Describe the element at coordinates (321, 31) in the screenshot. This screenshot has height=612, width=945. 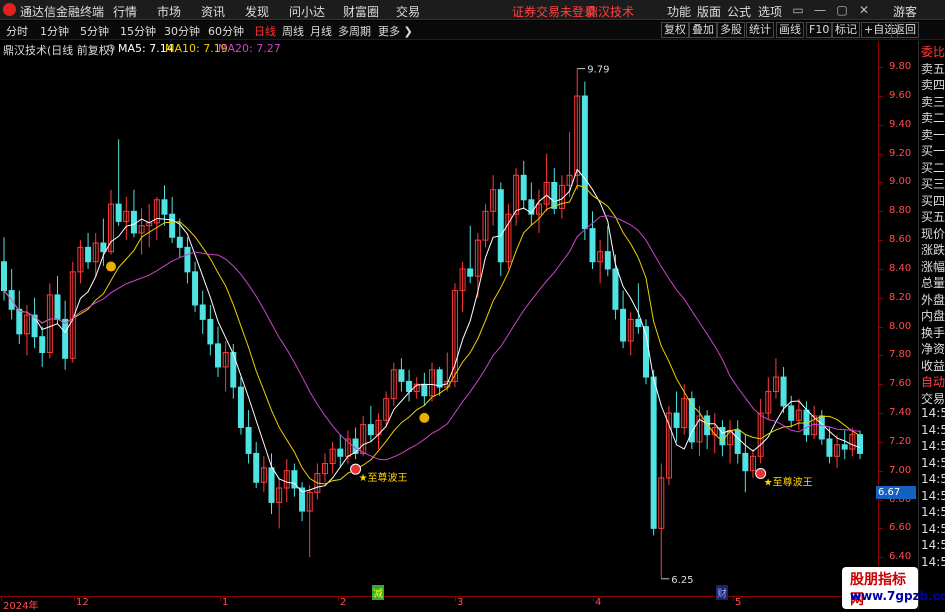
I see `period-monthly: 月线` at that location.